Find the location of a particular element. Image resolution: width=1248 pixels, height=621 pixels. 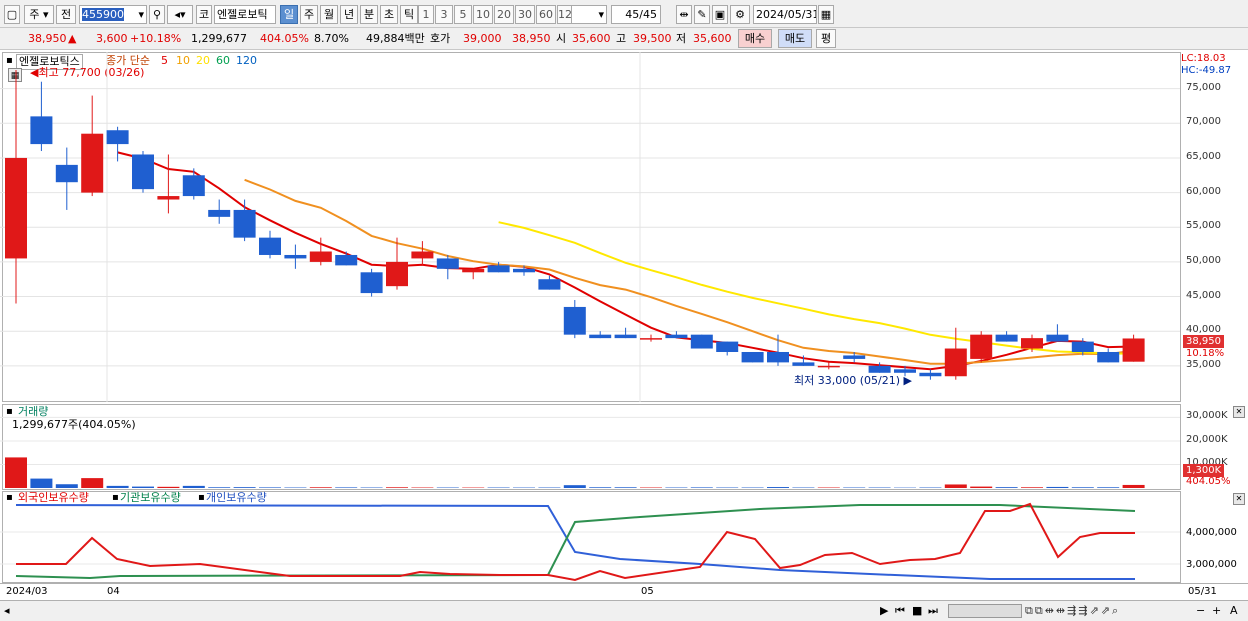

buy-button: 매수 is located at coordinates (755, 38).